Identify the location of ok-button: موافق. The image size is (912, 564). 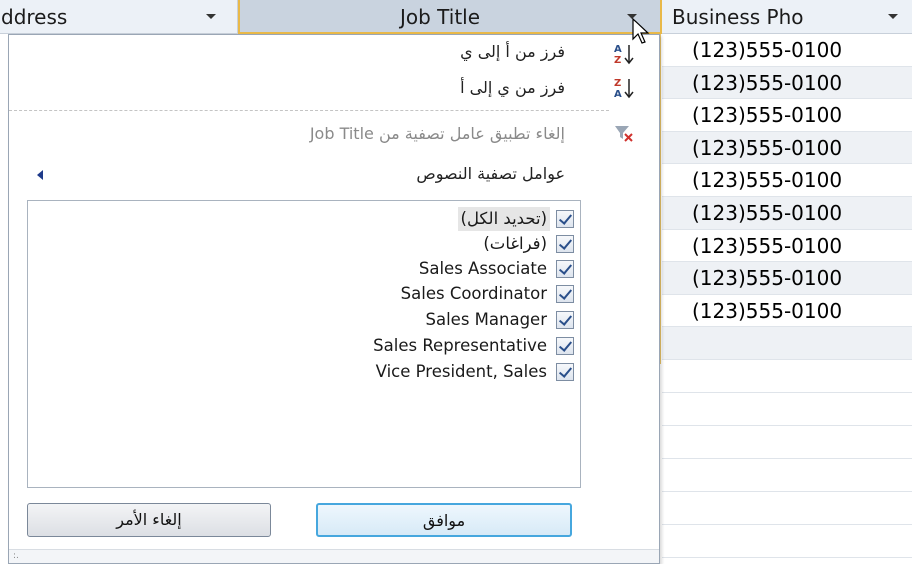
(444, 520).